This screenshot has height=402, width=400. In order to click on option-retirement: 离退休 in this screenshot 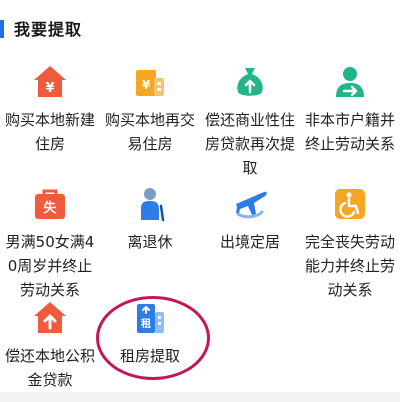, I will do `click(150, 219)`.